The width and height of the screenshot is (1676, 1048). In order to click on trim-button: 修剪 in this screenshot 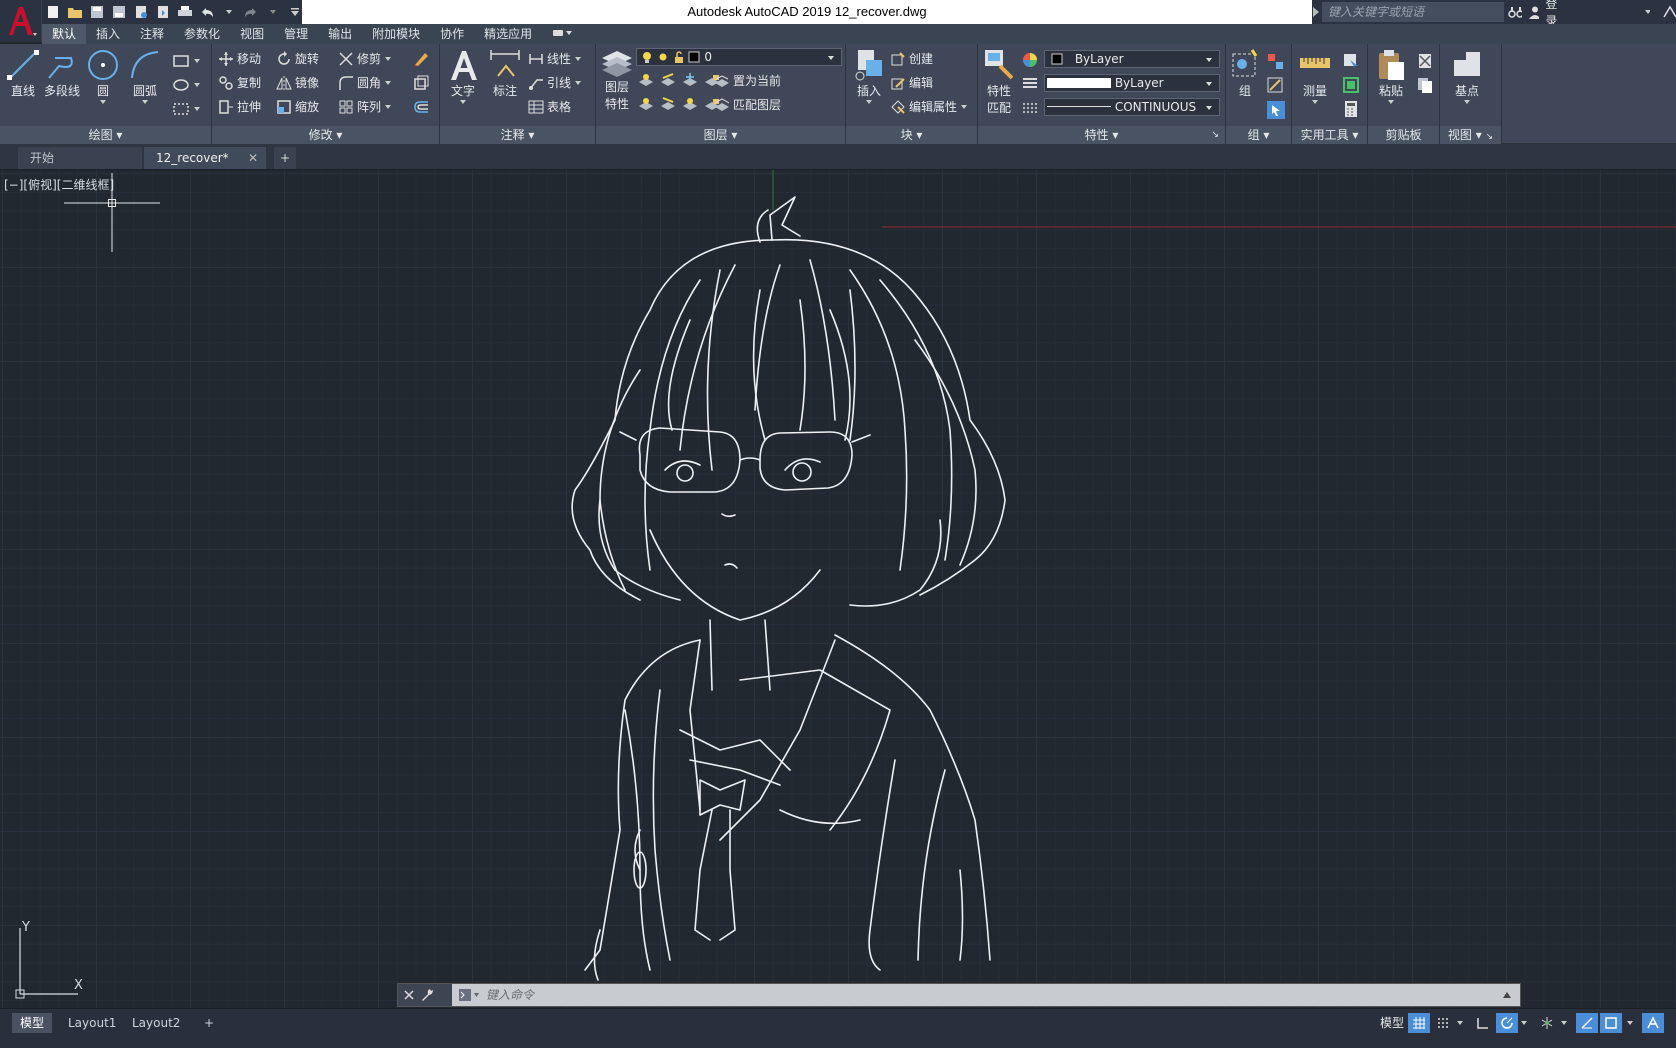, I will do `click(365, 58)`.